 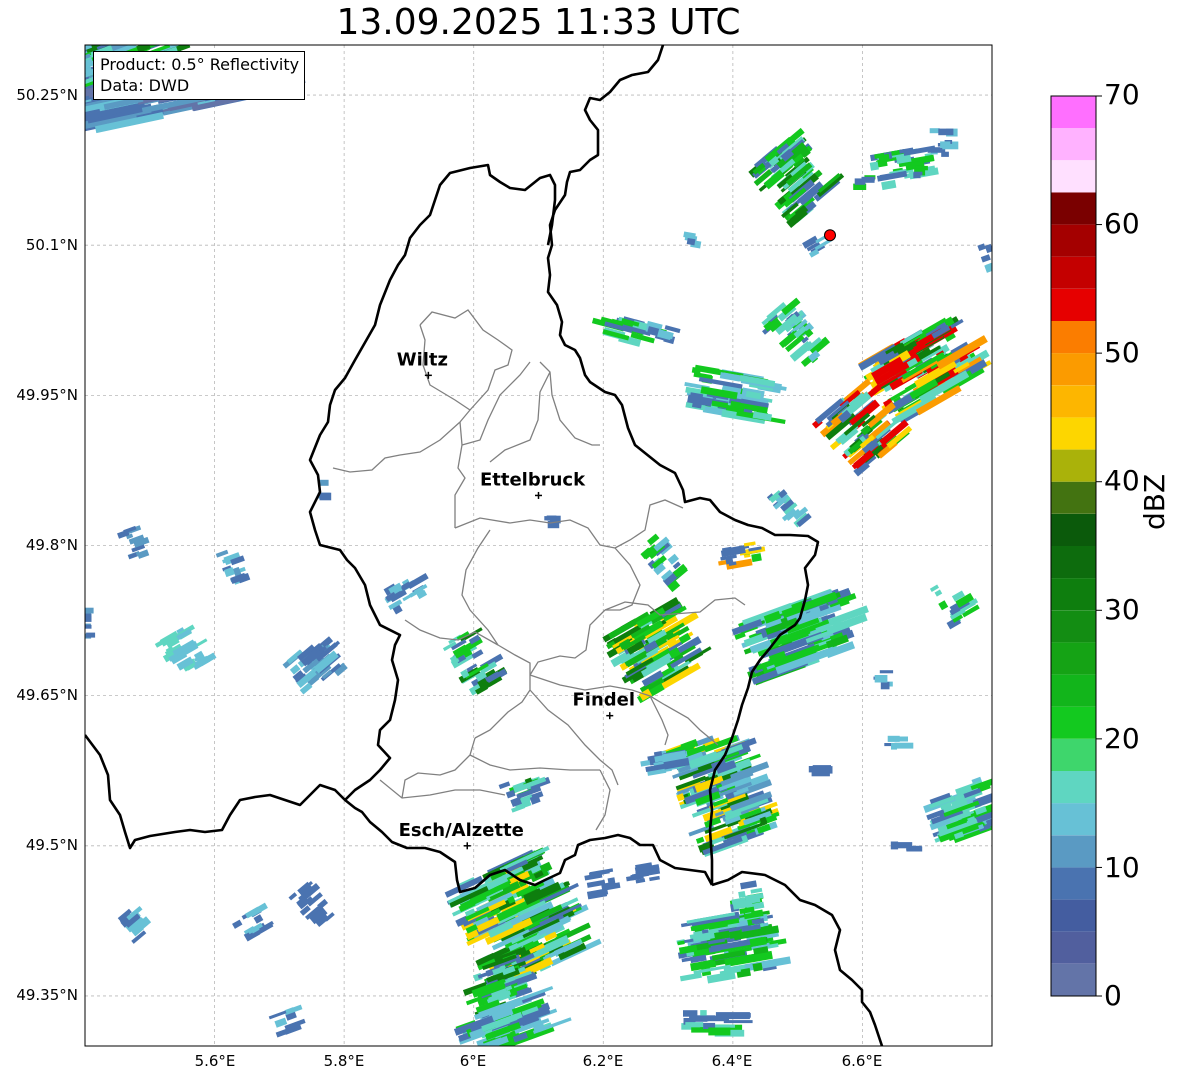 I want to click on colorbar-tick: 70, so click(x=1122, y=94).